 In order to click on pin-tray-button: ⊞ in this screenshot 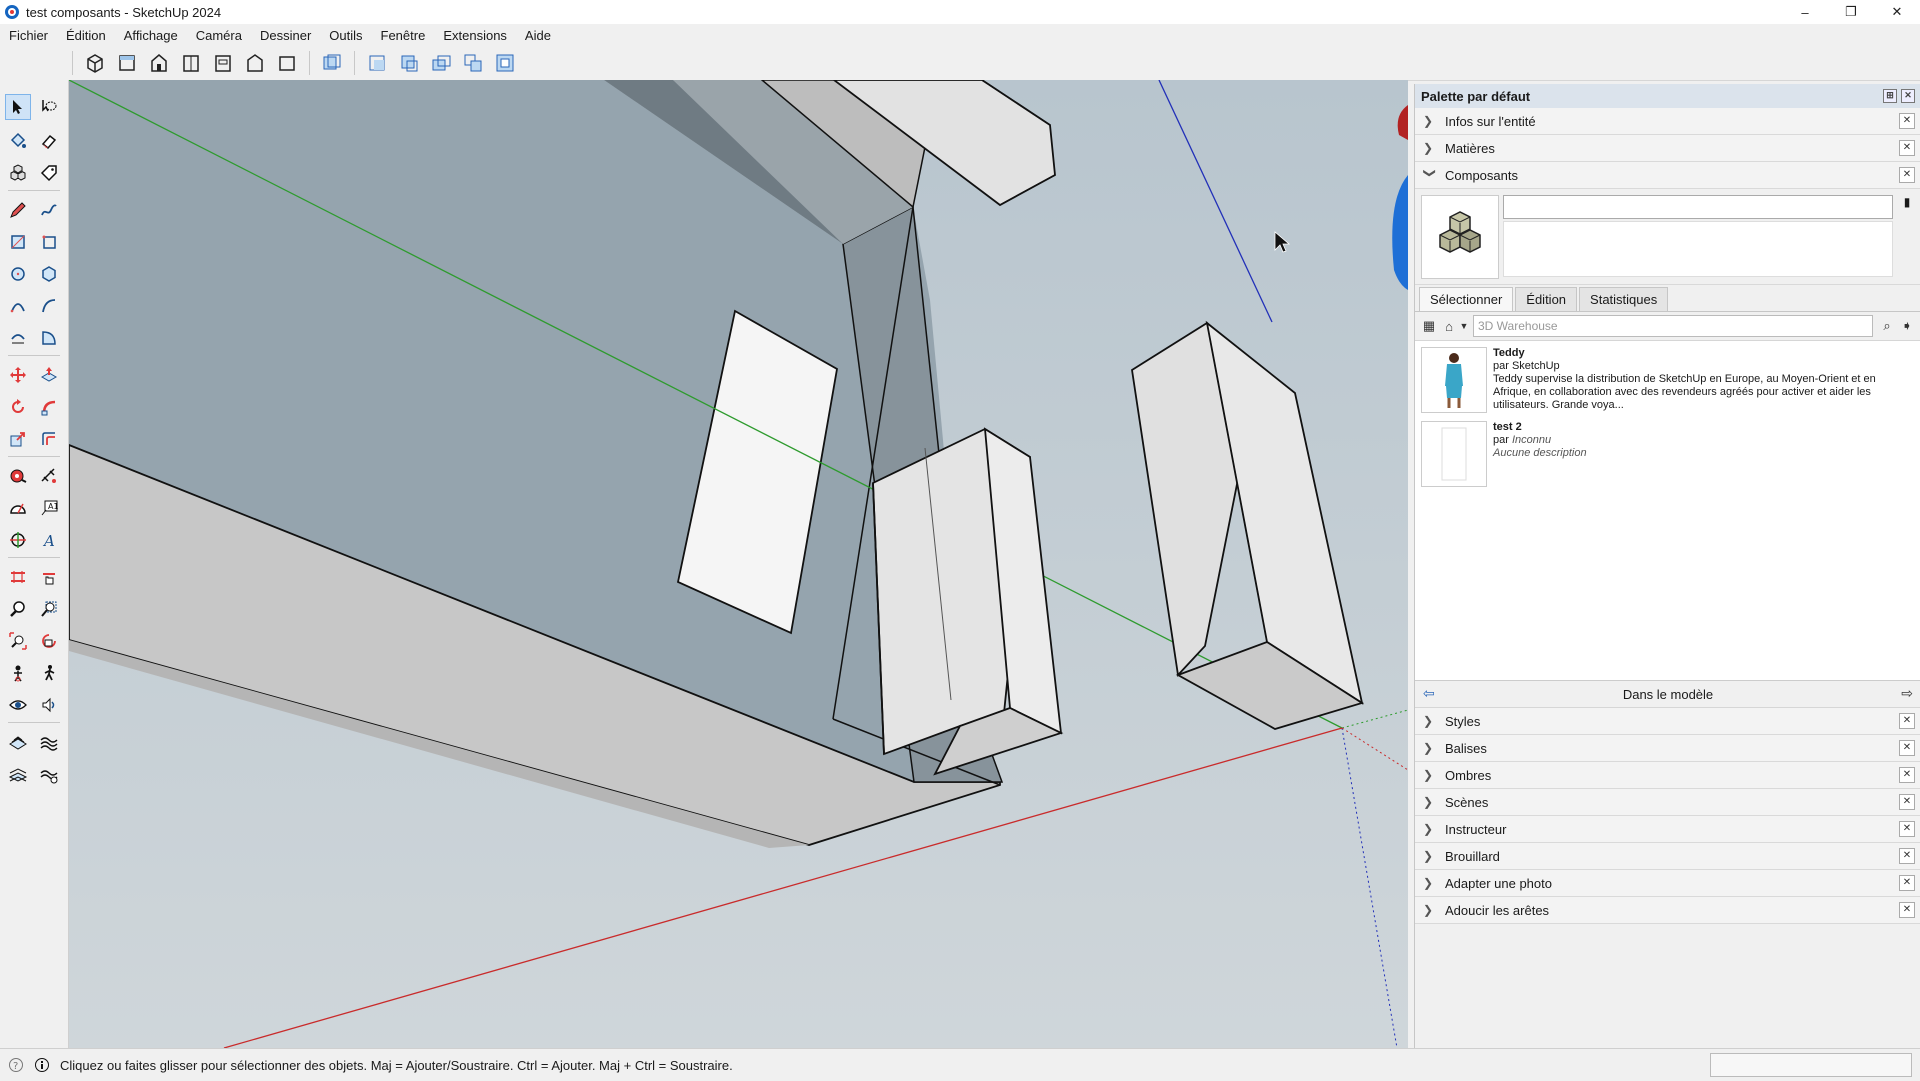, I will do `click(1890, 96)`.